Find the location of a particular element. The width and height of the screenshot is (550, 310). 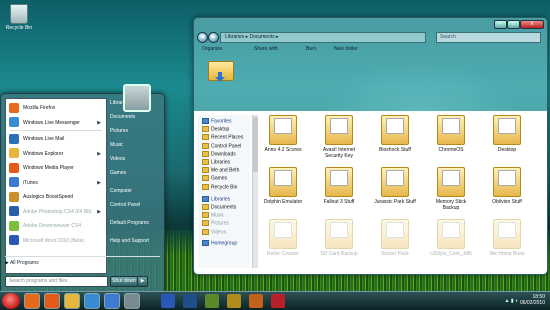

nav-item: Homegroup is located at coordinates (219, 242).